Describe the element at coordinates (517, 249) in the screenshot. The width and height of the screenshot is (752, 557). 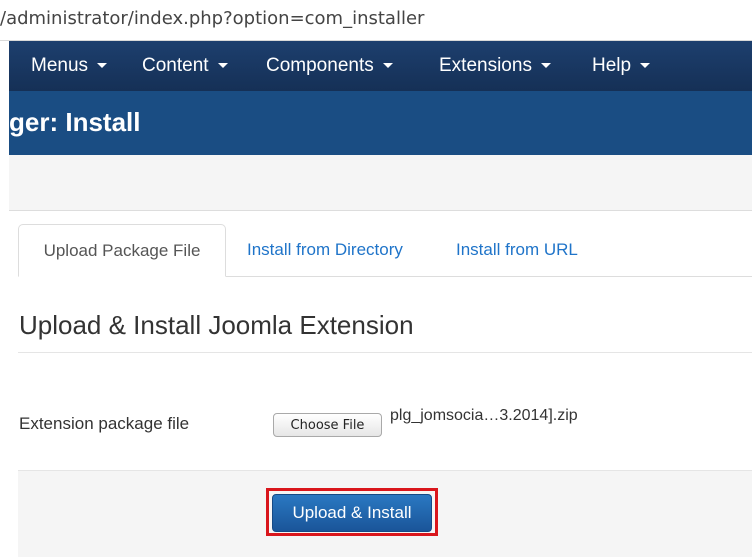
I see `tab-install-from-url: Install from URL` at that location.